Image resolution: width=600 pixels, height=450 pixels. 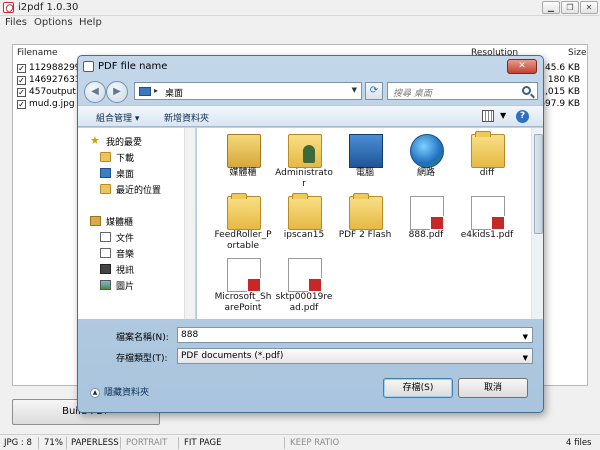 I want to click on network-icon, so click(x=427, y=151).